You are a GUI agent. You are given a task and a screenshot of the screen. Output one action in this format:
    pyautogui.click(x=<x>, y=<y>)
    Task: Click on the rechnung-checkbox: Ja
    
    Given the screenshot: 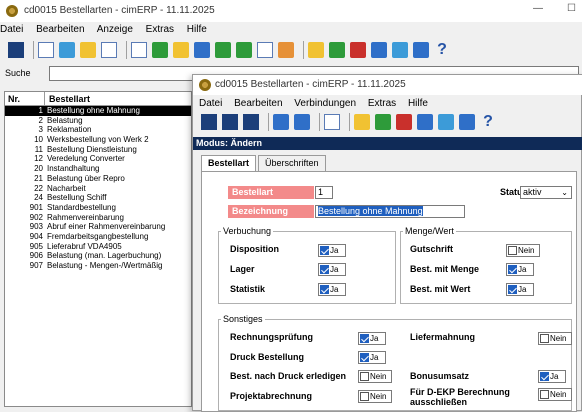 What is the action you would take?
    pyautogui.click(x=372, y=338)
    